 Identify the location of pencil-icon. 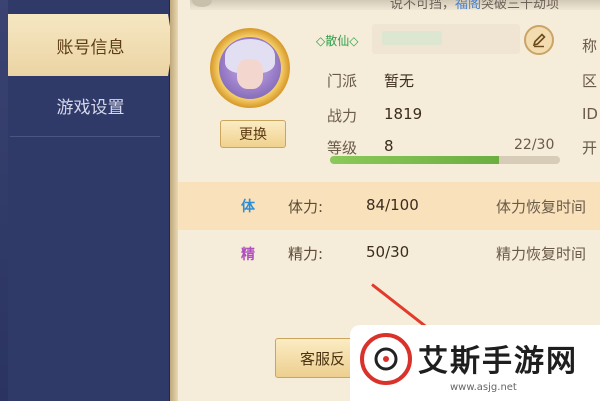
(539, 40).